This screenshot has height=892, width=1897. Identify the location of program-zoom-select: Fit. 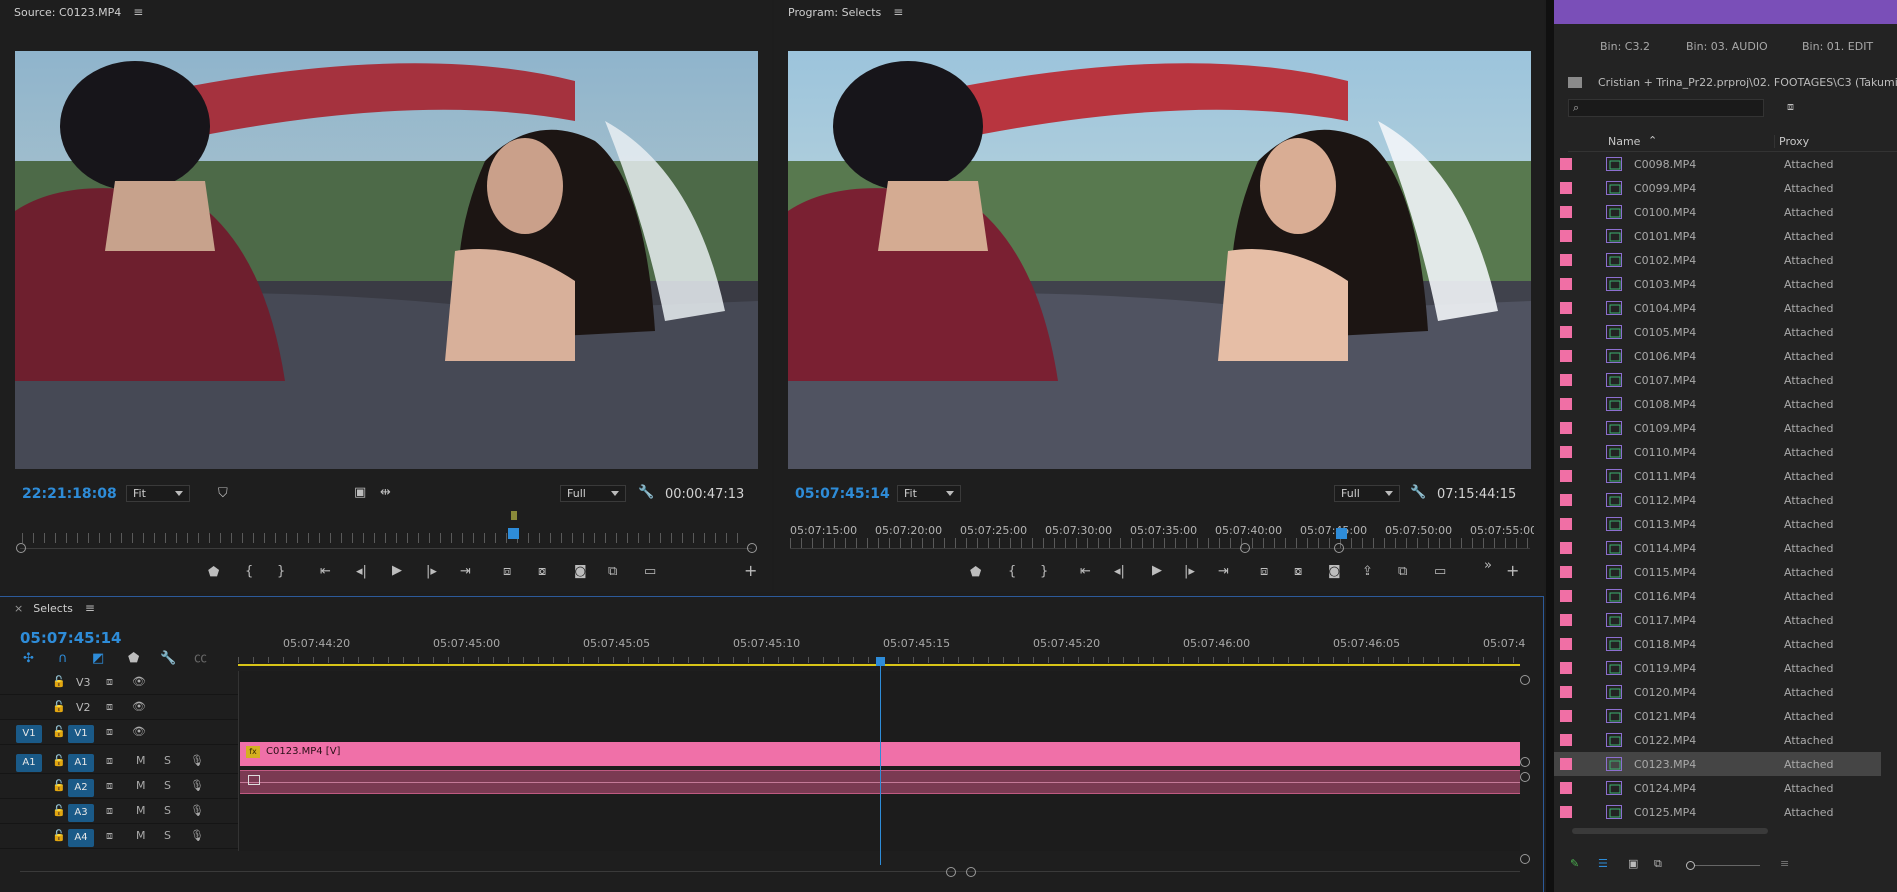
(929, 493).